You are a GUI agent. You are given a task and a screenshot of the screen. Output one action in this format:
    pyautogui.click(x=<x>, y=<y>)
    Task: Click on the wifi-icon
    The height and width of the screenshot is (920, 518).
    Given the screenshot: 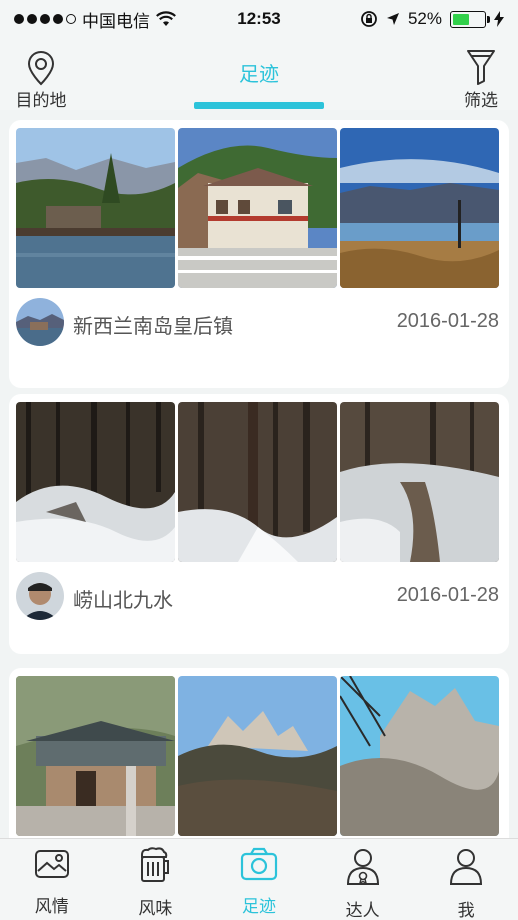 What is the action you would take?
    pyautogui.click(x=166, y=18)
    